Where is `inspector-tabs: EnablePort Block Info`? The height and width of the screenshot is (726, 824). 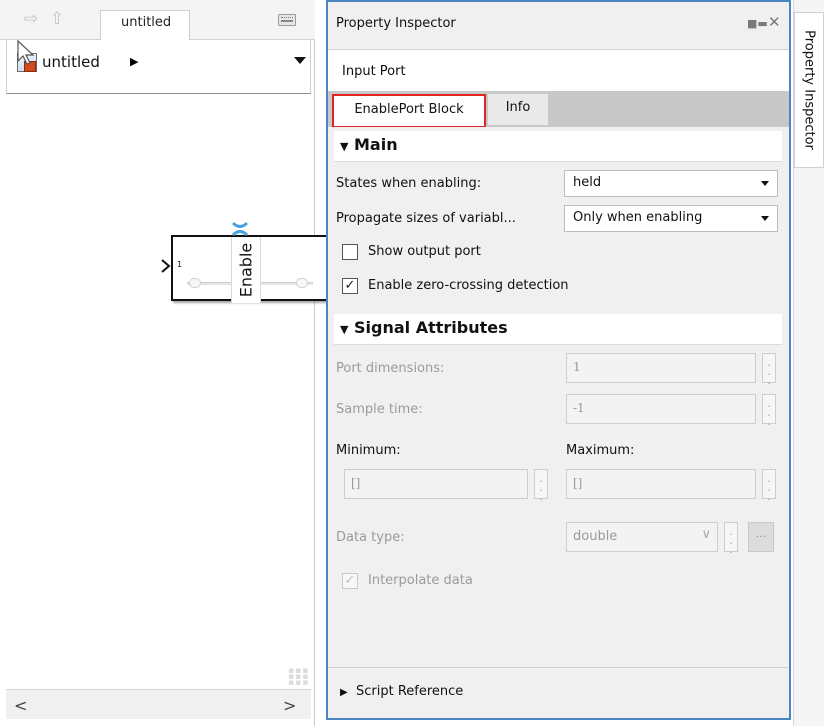
inspector-tabs: EnablePort Block Info is located at coordinates (558, 109).